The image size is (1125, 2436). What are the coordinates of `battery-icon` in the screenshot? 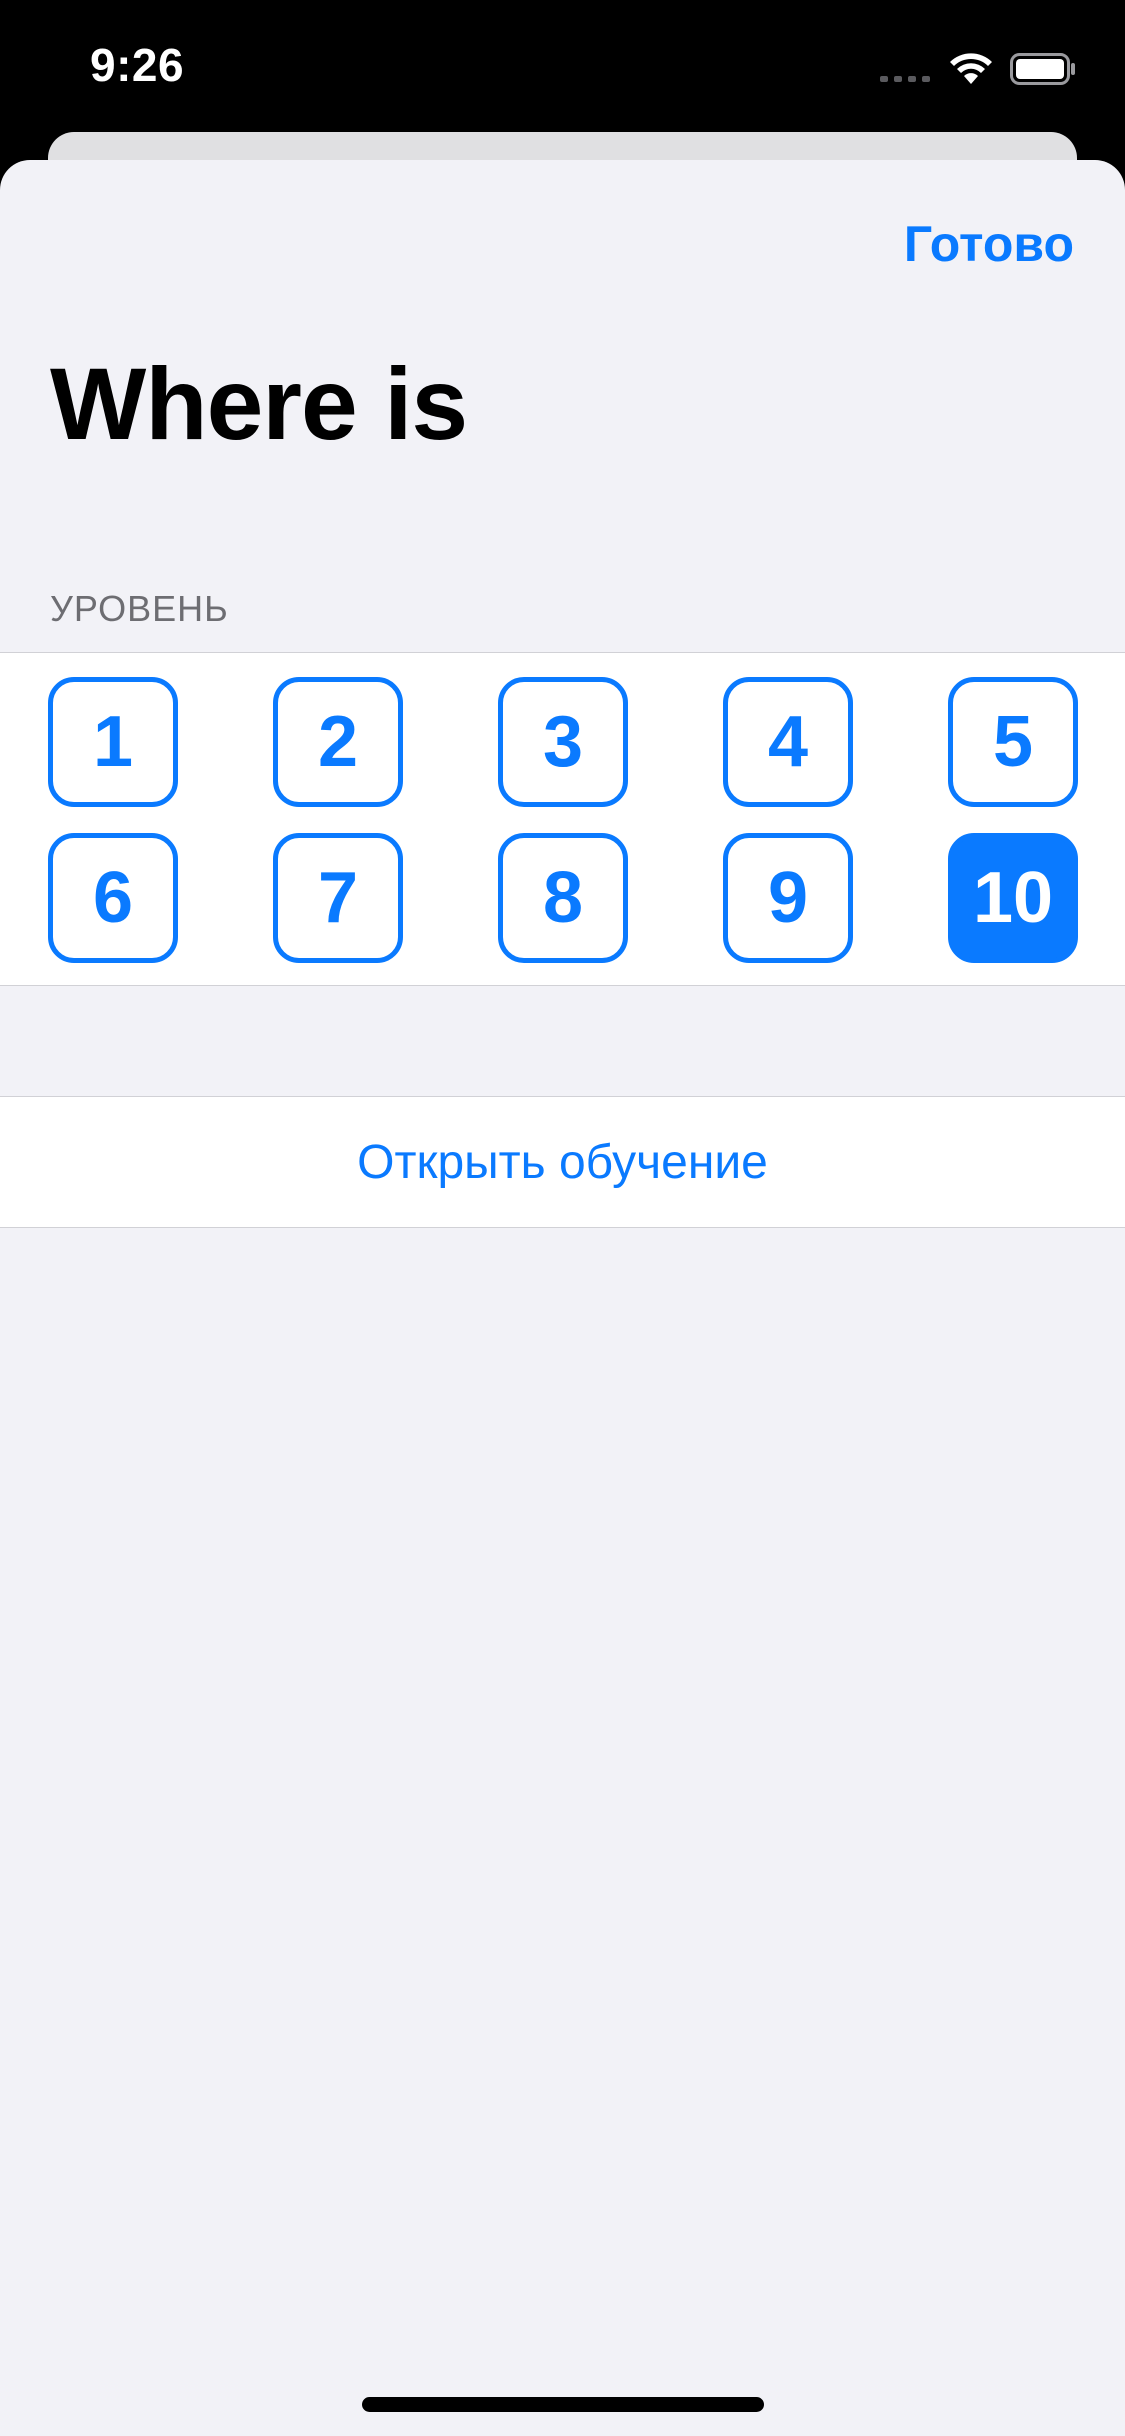 It's located at (1042, 69).